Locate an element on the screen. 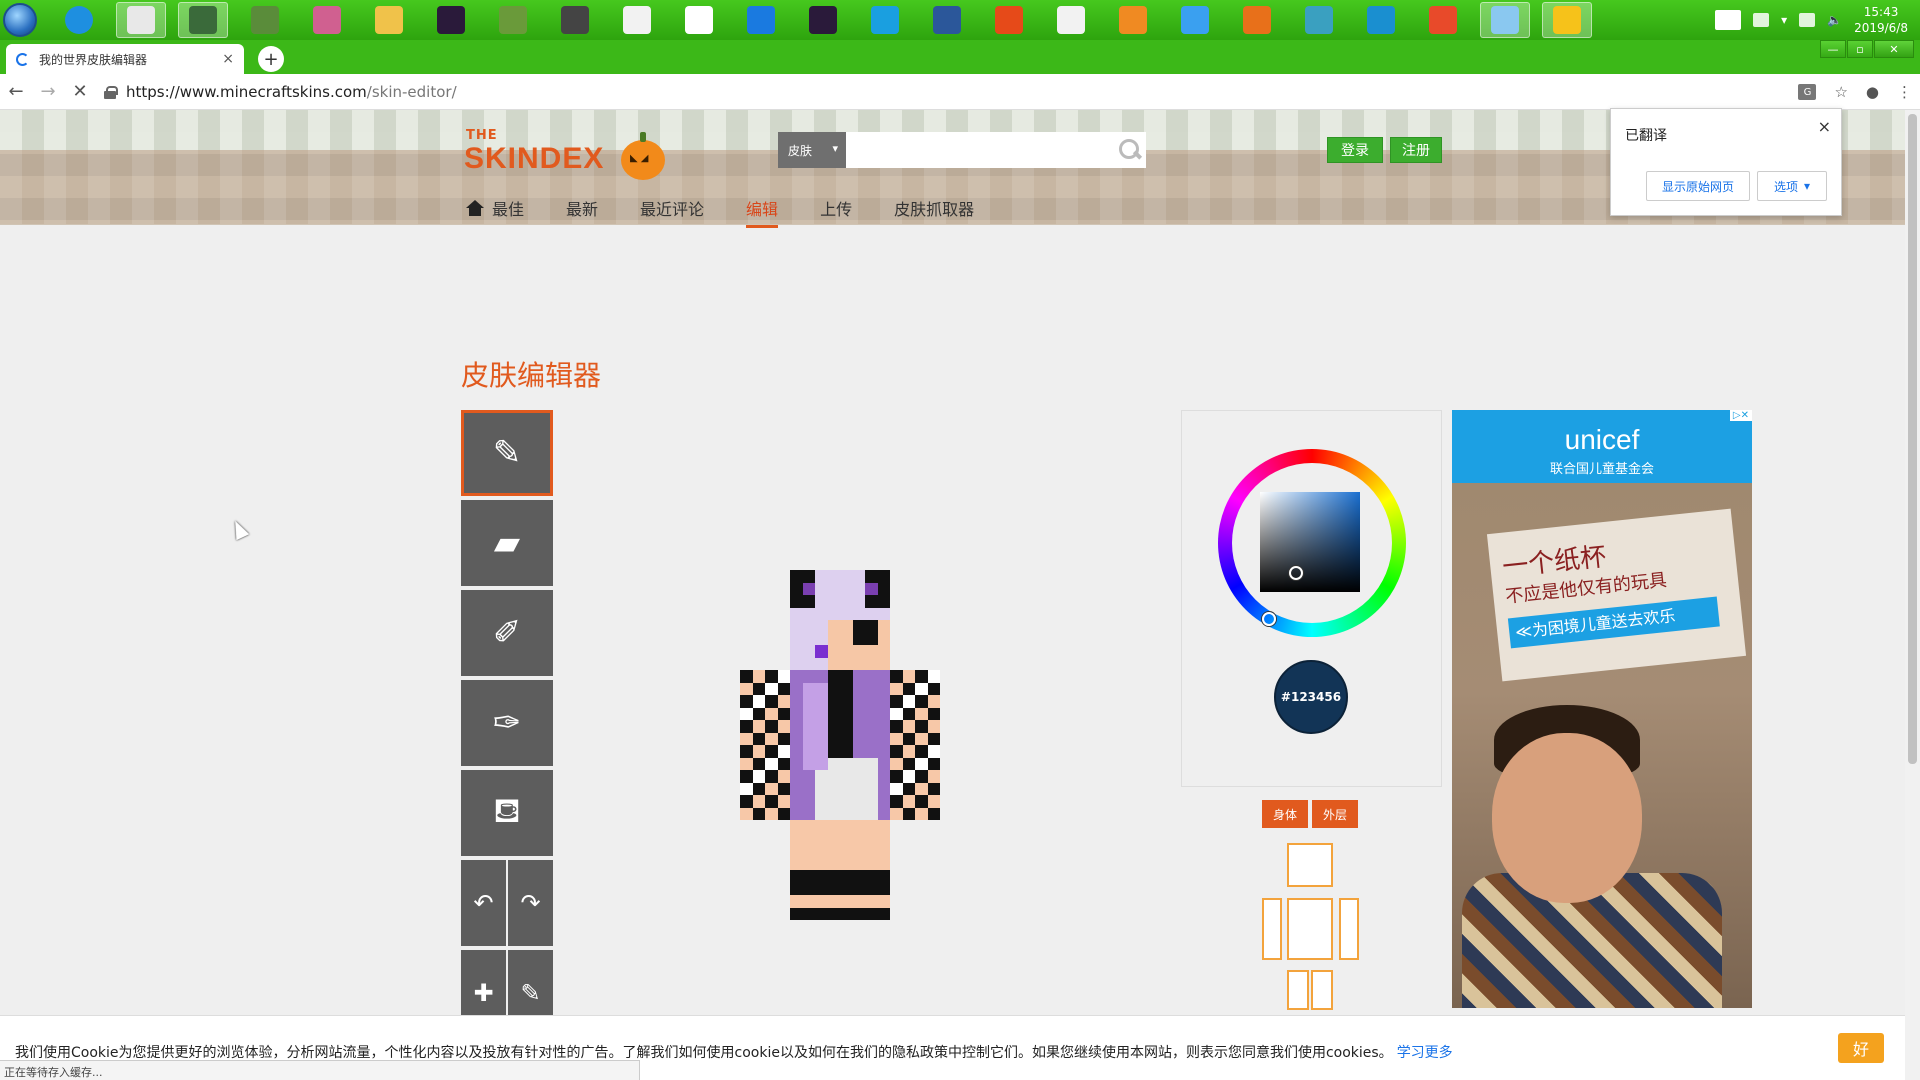 This screenshot has height=1080, width=1920. app2-taskbar-button is located at coordinates (1443, 20).